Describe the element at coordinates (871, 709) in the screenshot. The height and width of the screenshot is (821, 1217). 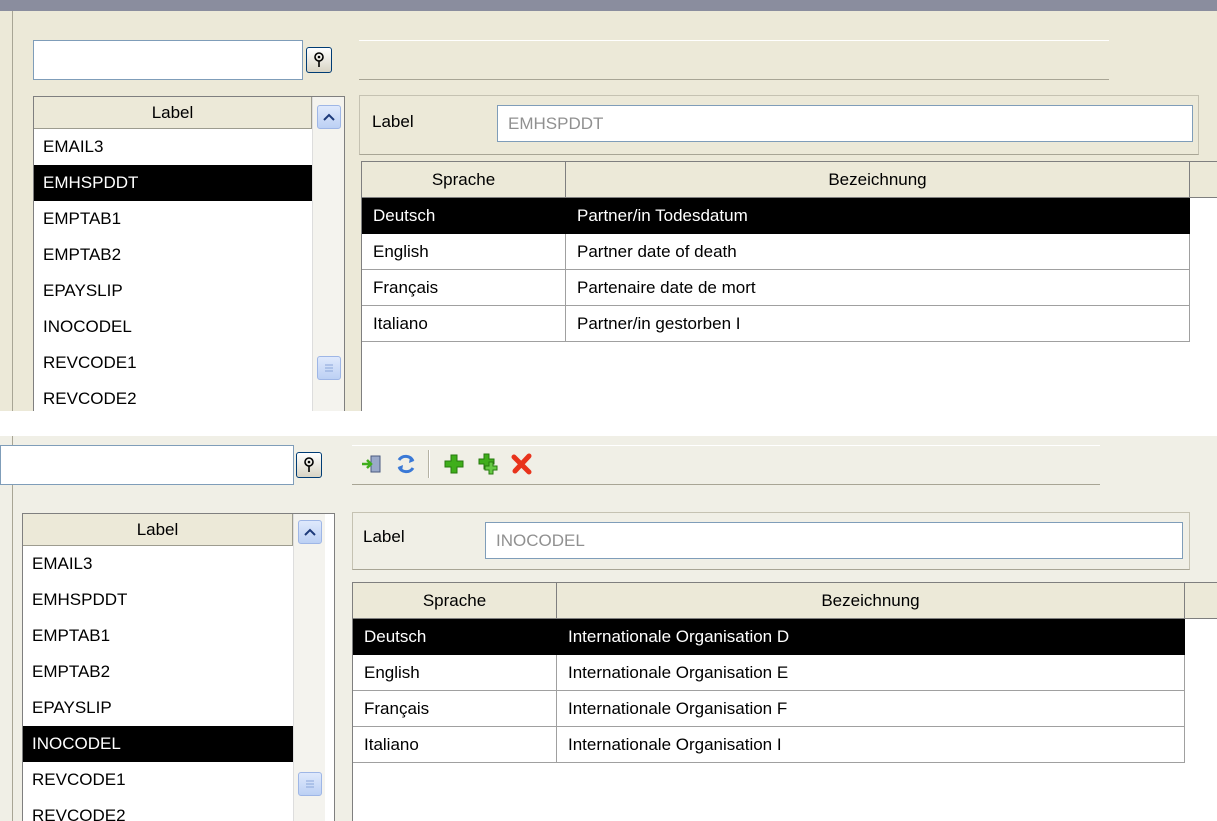
I see `cell-bezeichnung: Internationale Organisation F` at that location.